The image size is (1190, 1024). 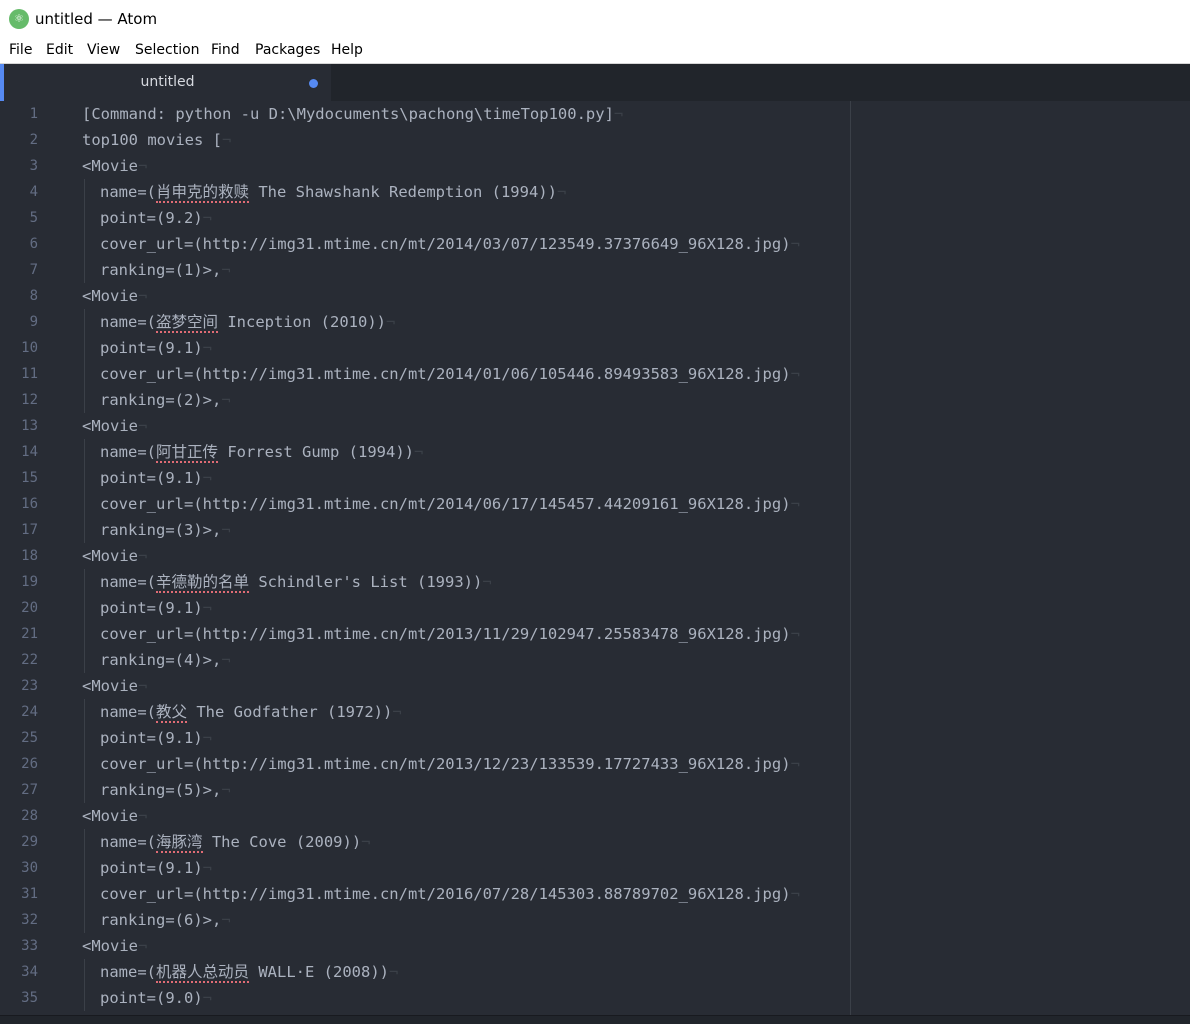 I want to click on line-number: 15, so click(x=29, y=478).